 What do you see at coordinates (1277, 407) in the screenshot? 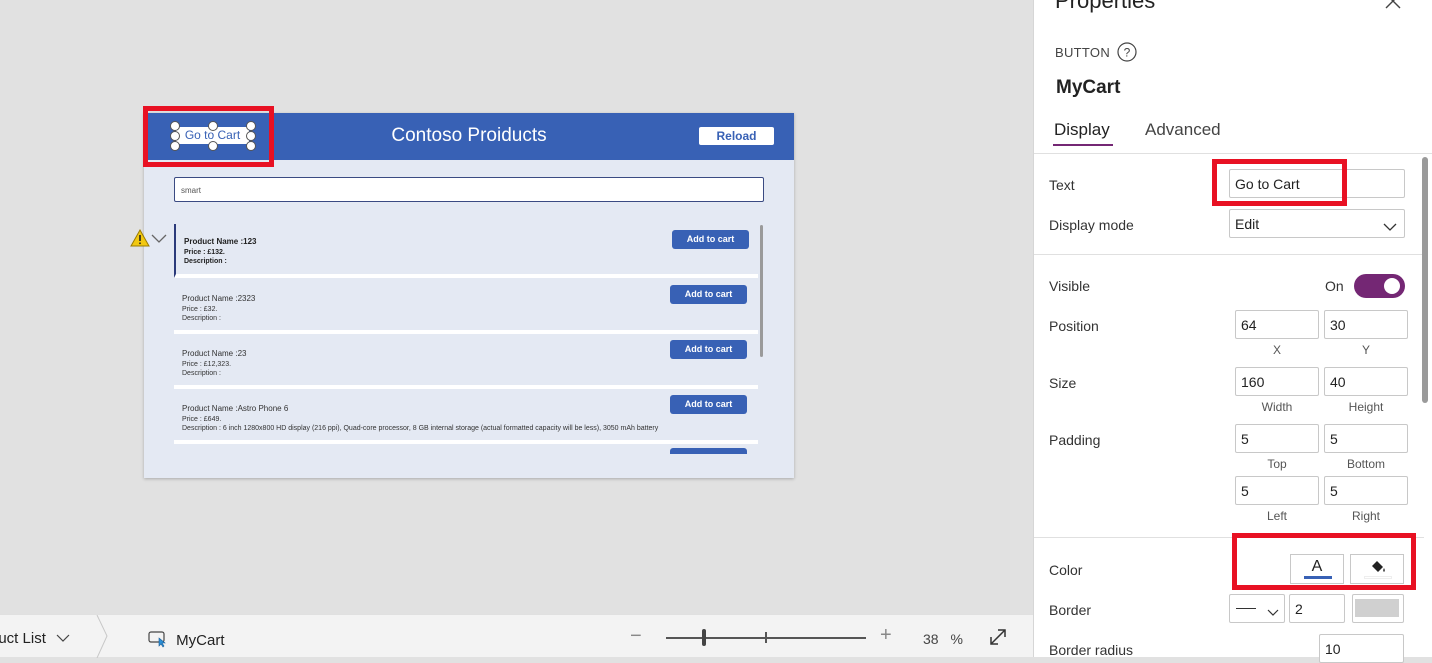
I see `width-caption: Width` at bounding box center [1277, 407].